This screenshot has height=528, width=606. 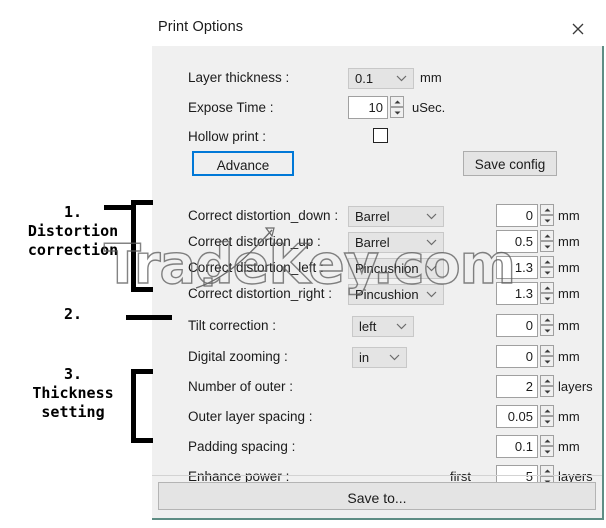 I want to click on close-icon, so click(x=578, y=29).